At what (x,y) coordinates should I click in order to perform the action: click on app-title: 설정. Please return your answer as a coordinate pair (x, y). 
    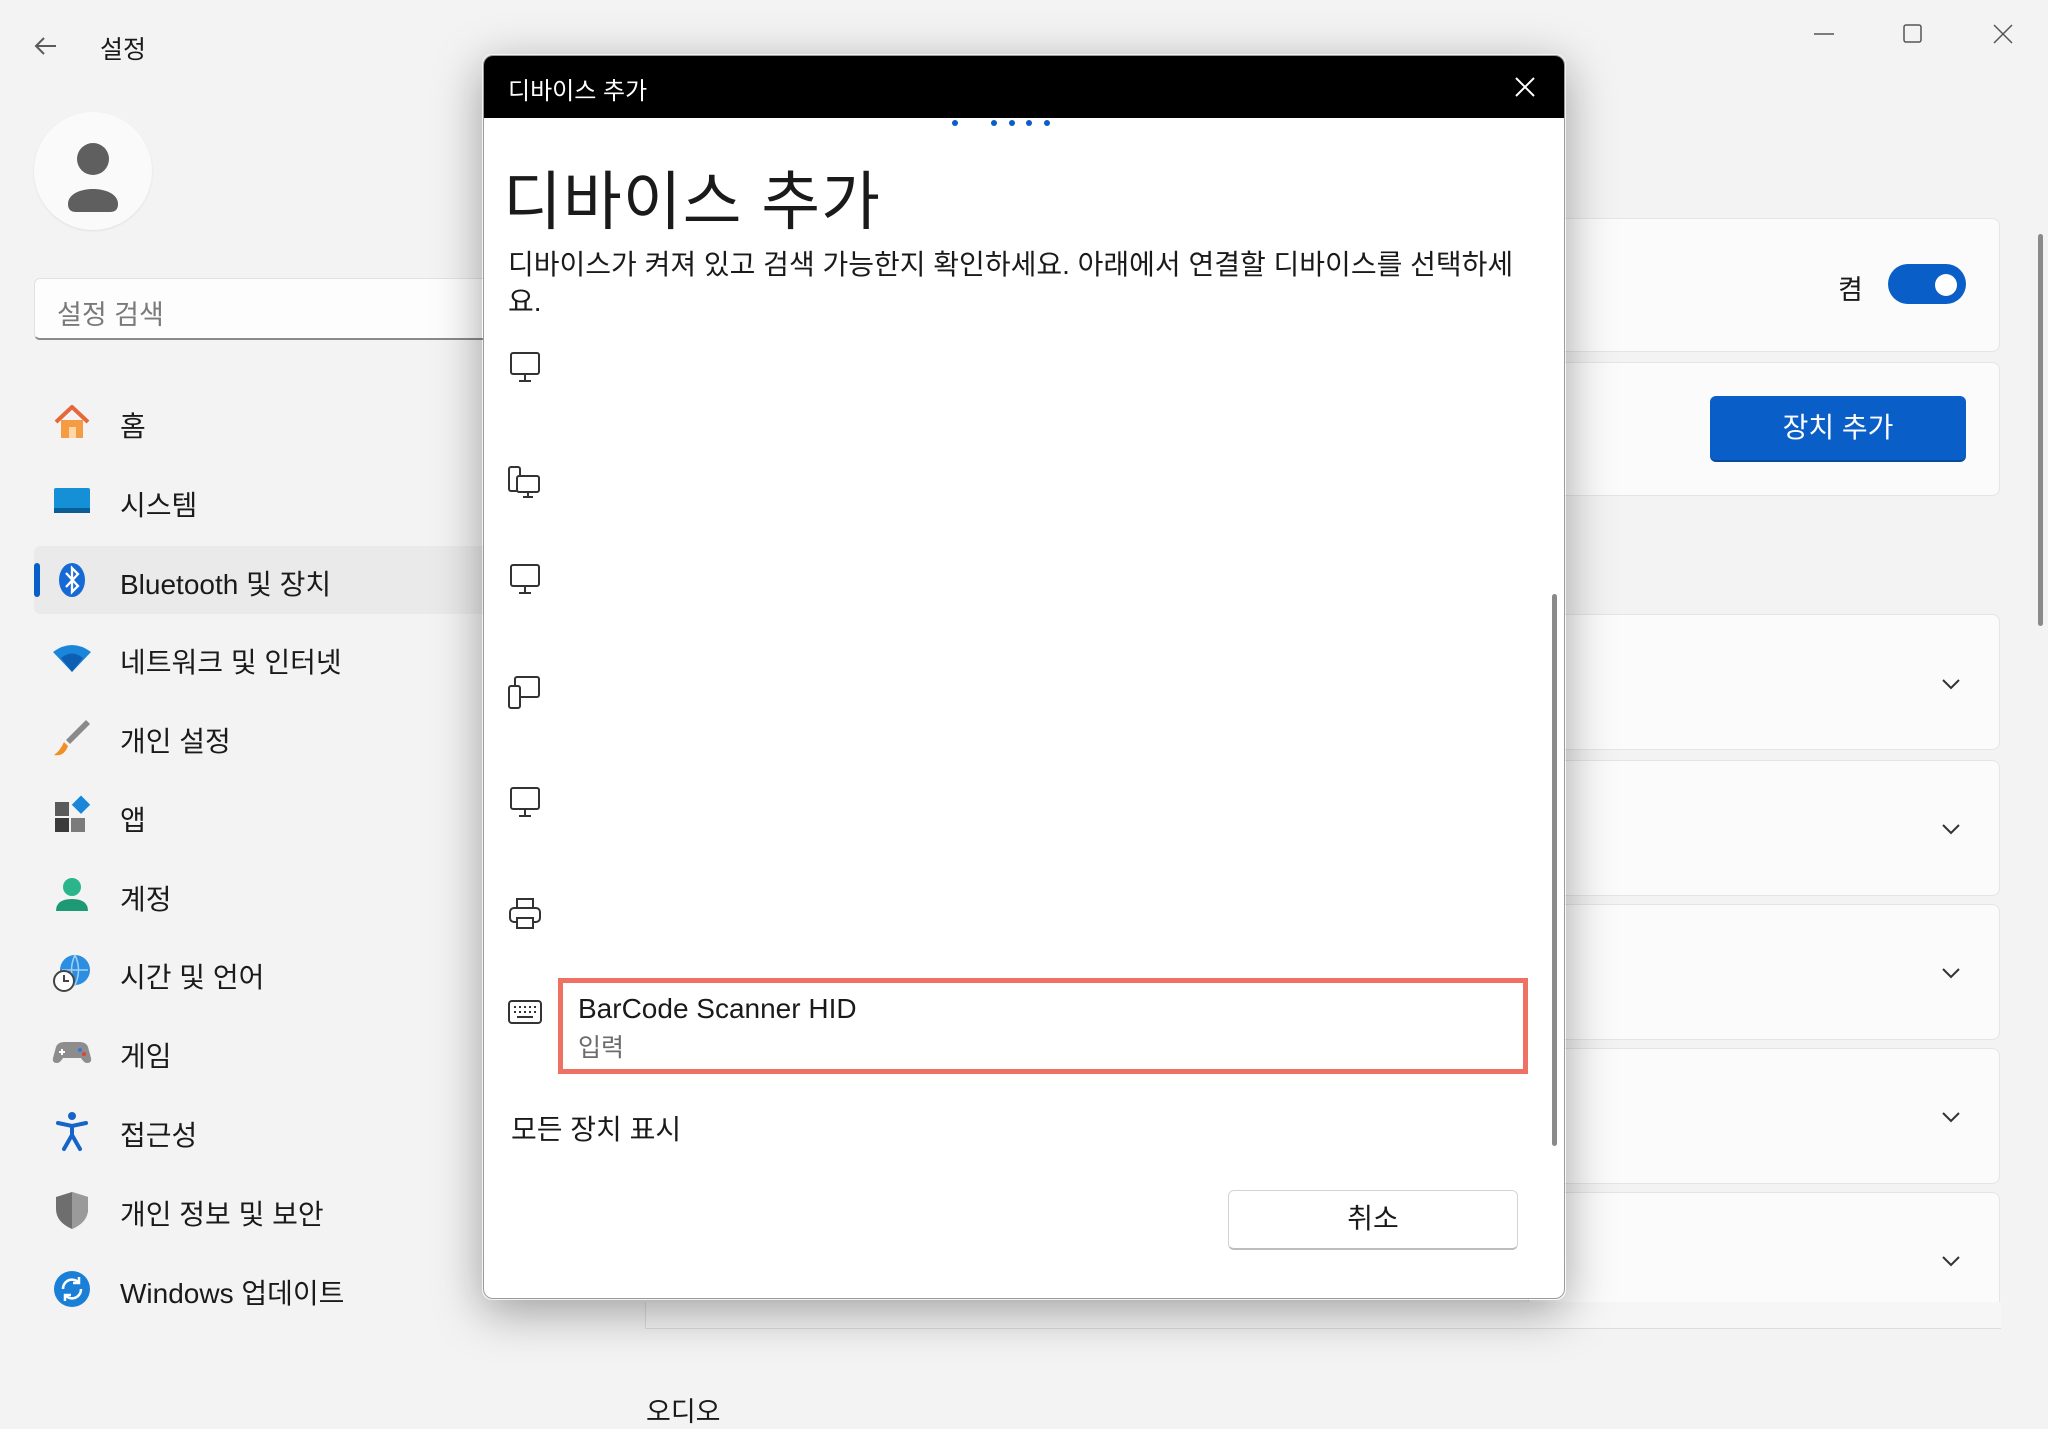
    Looking at the image, I should click on (123, 50).